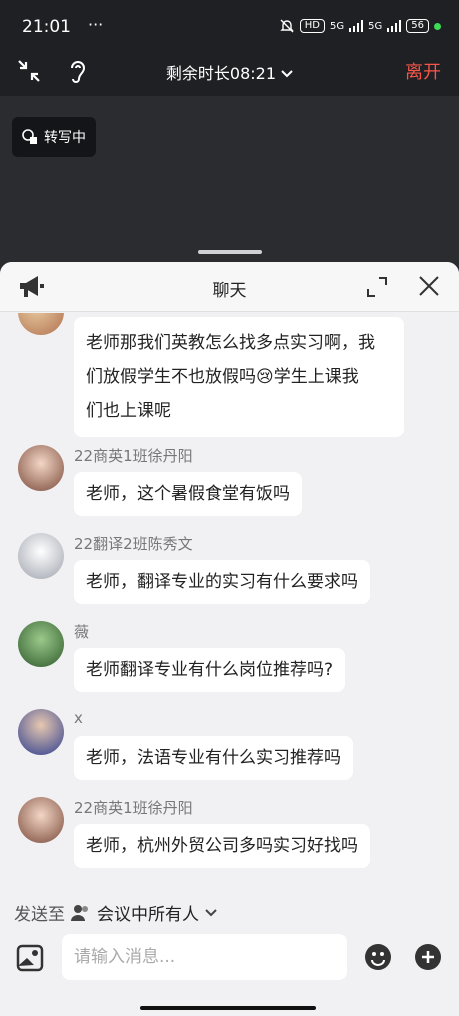 The height and width of the screenshot is (1016, 459). I want to click on message-text-line: 老师那我们英教怎么找多点实习啊，我, so click(230, 343).